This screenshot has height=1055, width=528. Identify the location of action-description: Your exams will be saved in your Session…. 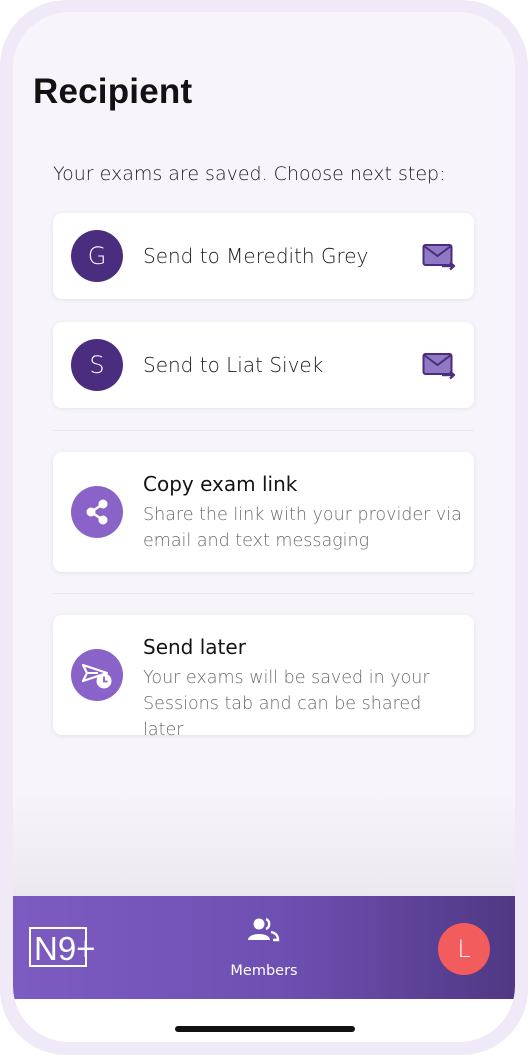
(286, 704).